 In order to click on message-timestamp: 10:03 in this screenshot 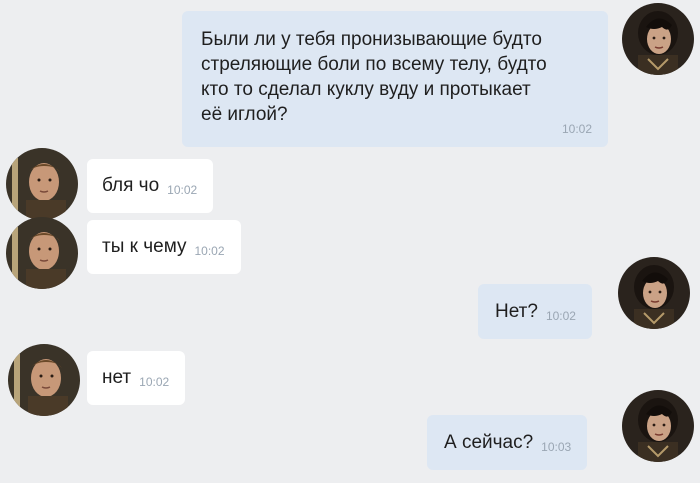, I will do `click(556, 447)`.